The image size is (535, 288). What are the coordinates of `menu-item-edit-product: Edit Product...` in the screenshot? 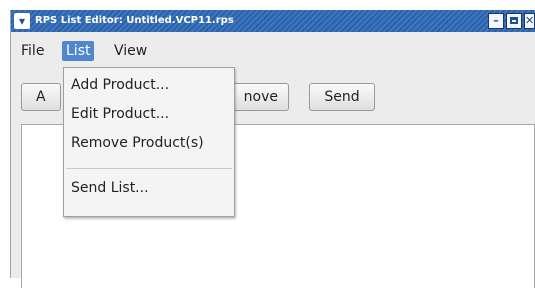 It's located at (120, 114).